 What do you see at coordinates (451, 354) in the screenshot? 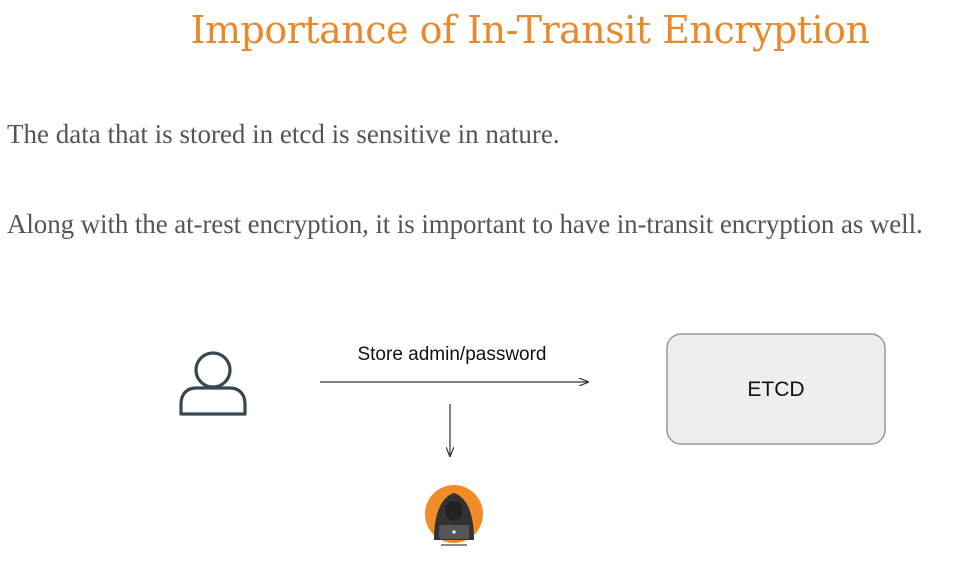
I see `arrow-label: Store admin/password` at bounding box center [451, 354].